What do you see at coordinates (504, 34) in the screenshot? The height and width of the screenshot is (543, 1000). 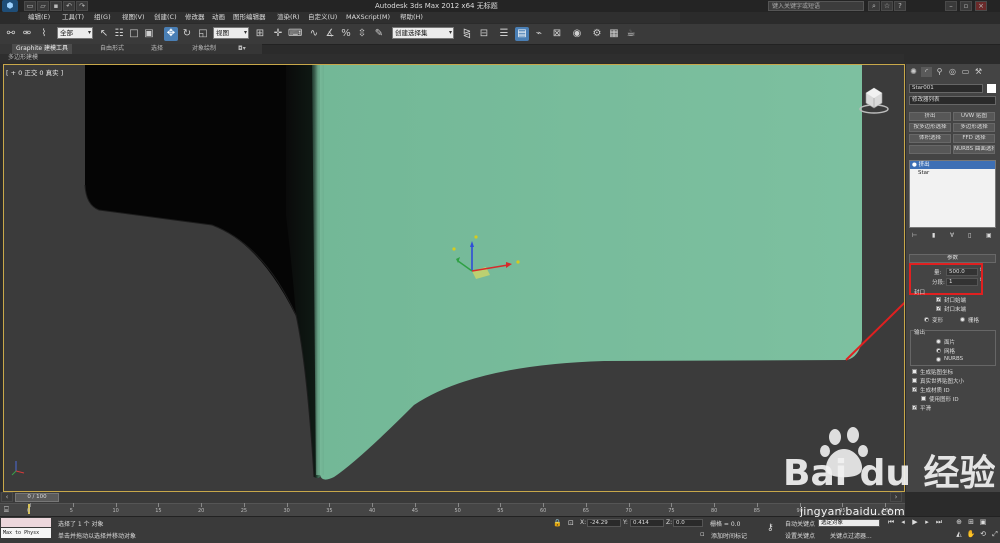 I see `layer-manager-icon: ☰` at bounding box center [504, 34].